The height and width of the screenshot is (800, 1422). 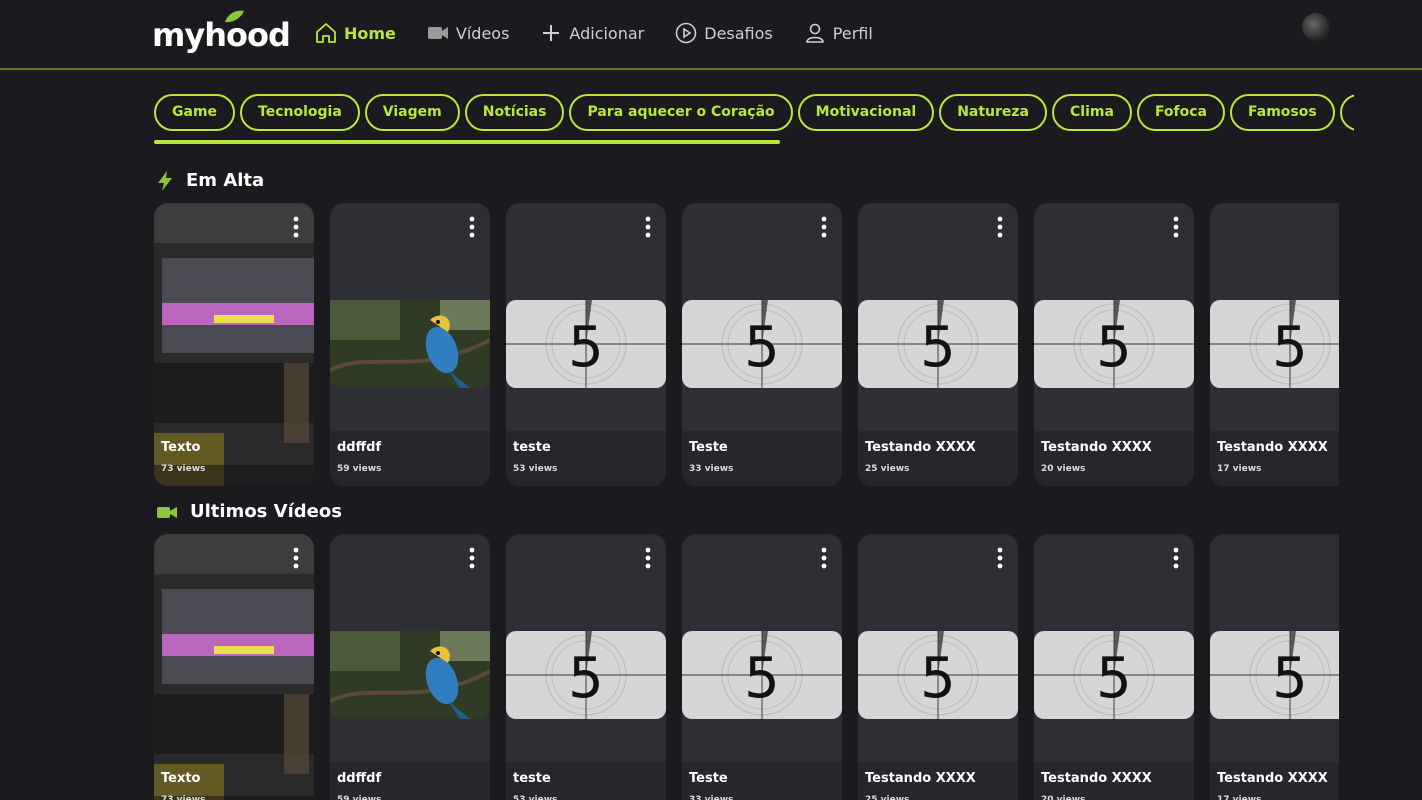 I want to click on category-chip: Natureza, so click(x=993, y=112).